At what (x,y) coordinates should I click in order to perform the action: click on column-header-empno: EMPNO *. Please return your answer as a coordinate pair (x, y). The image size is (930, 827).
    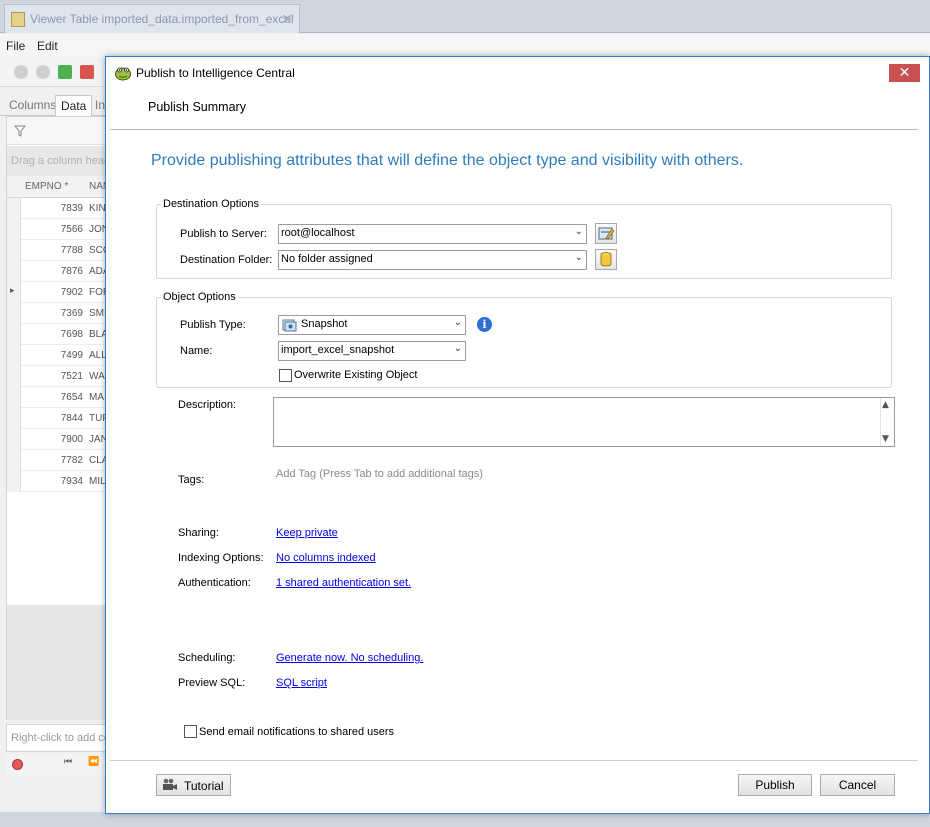
    Looking at the image, I should click on (46, 186).